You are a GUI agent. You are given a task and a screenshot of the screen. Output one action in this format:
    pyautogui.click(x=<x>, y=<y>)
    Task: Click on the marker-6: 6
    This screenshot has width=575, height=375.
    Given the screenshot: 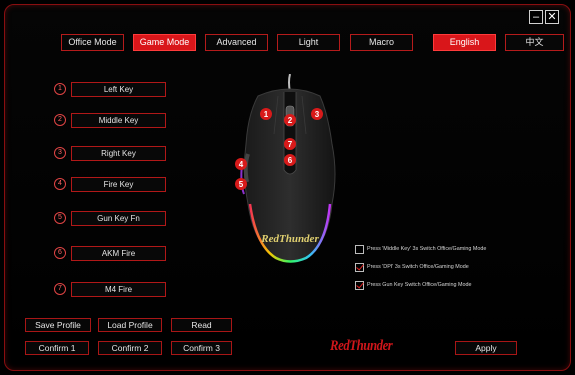 What is the action you would take?
    pyautogui.click(x=290, y=160)
    